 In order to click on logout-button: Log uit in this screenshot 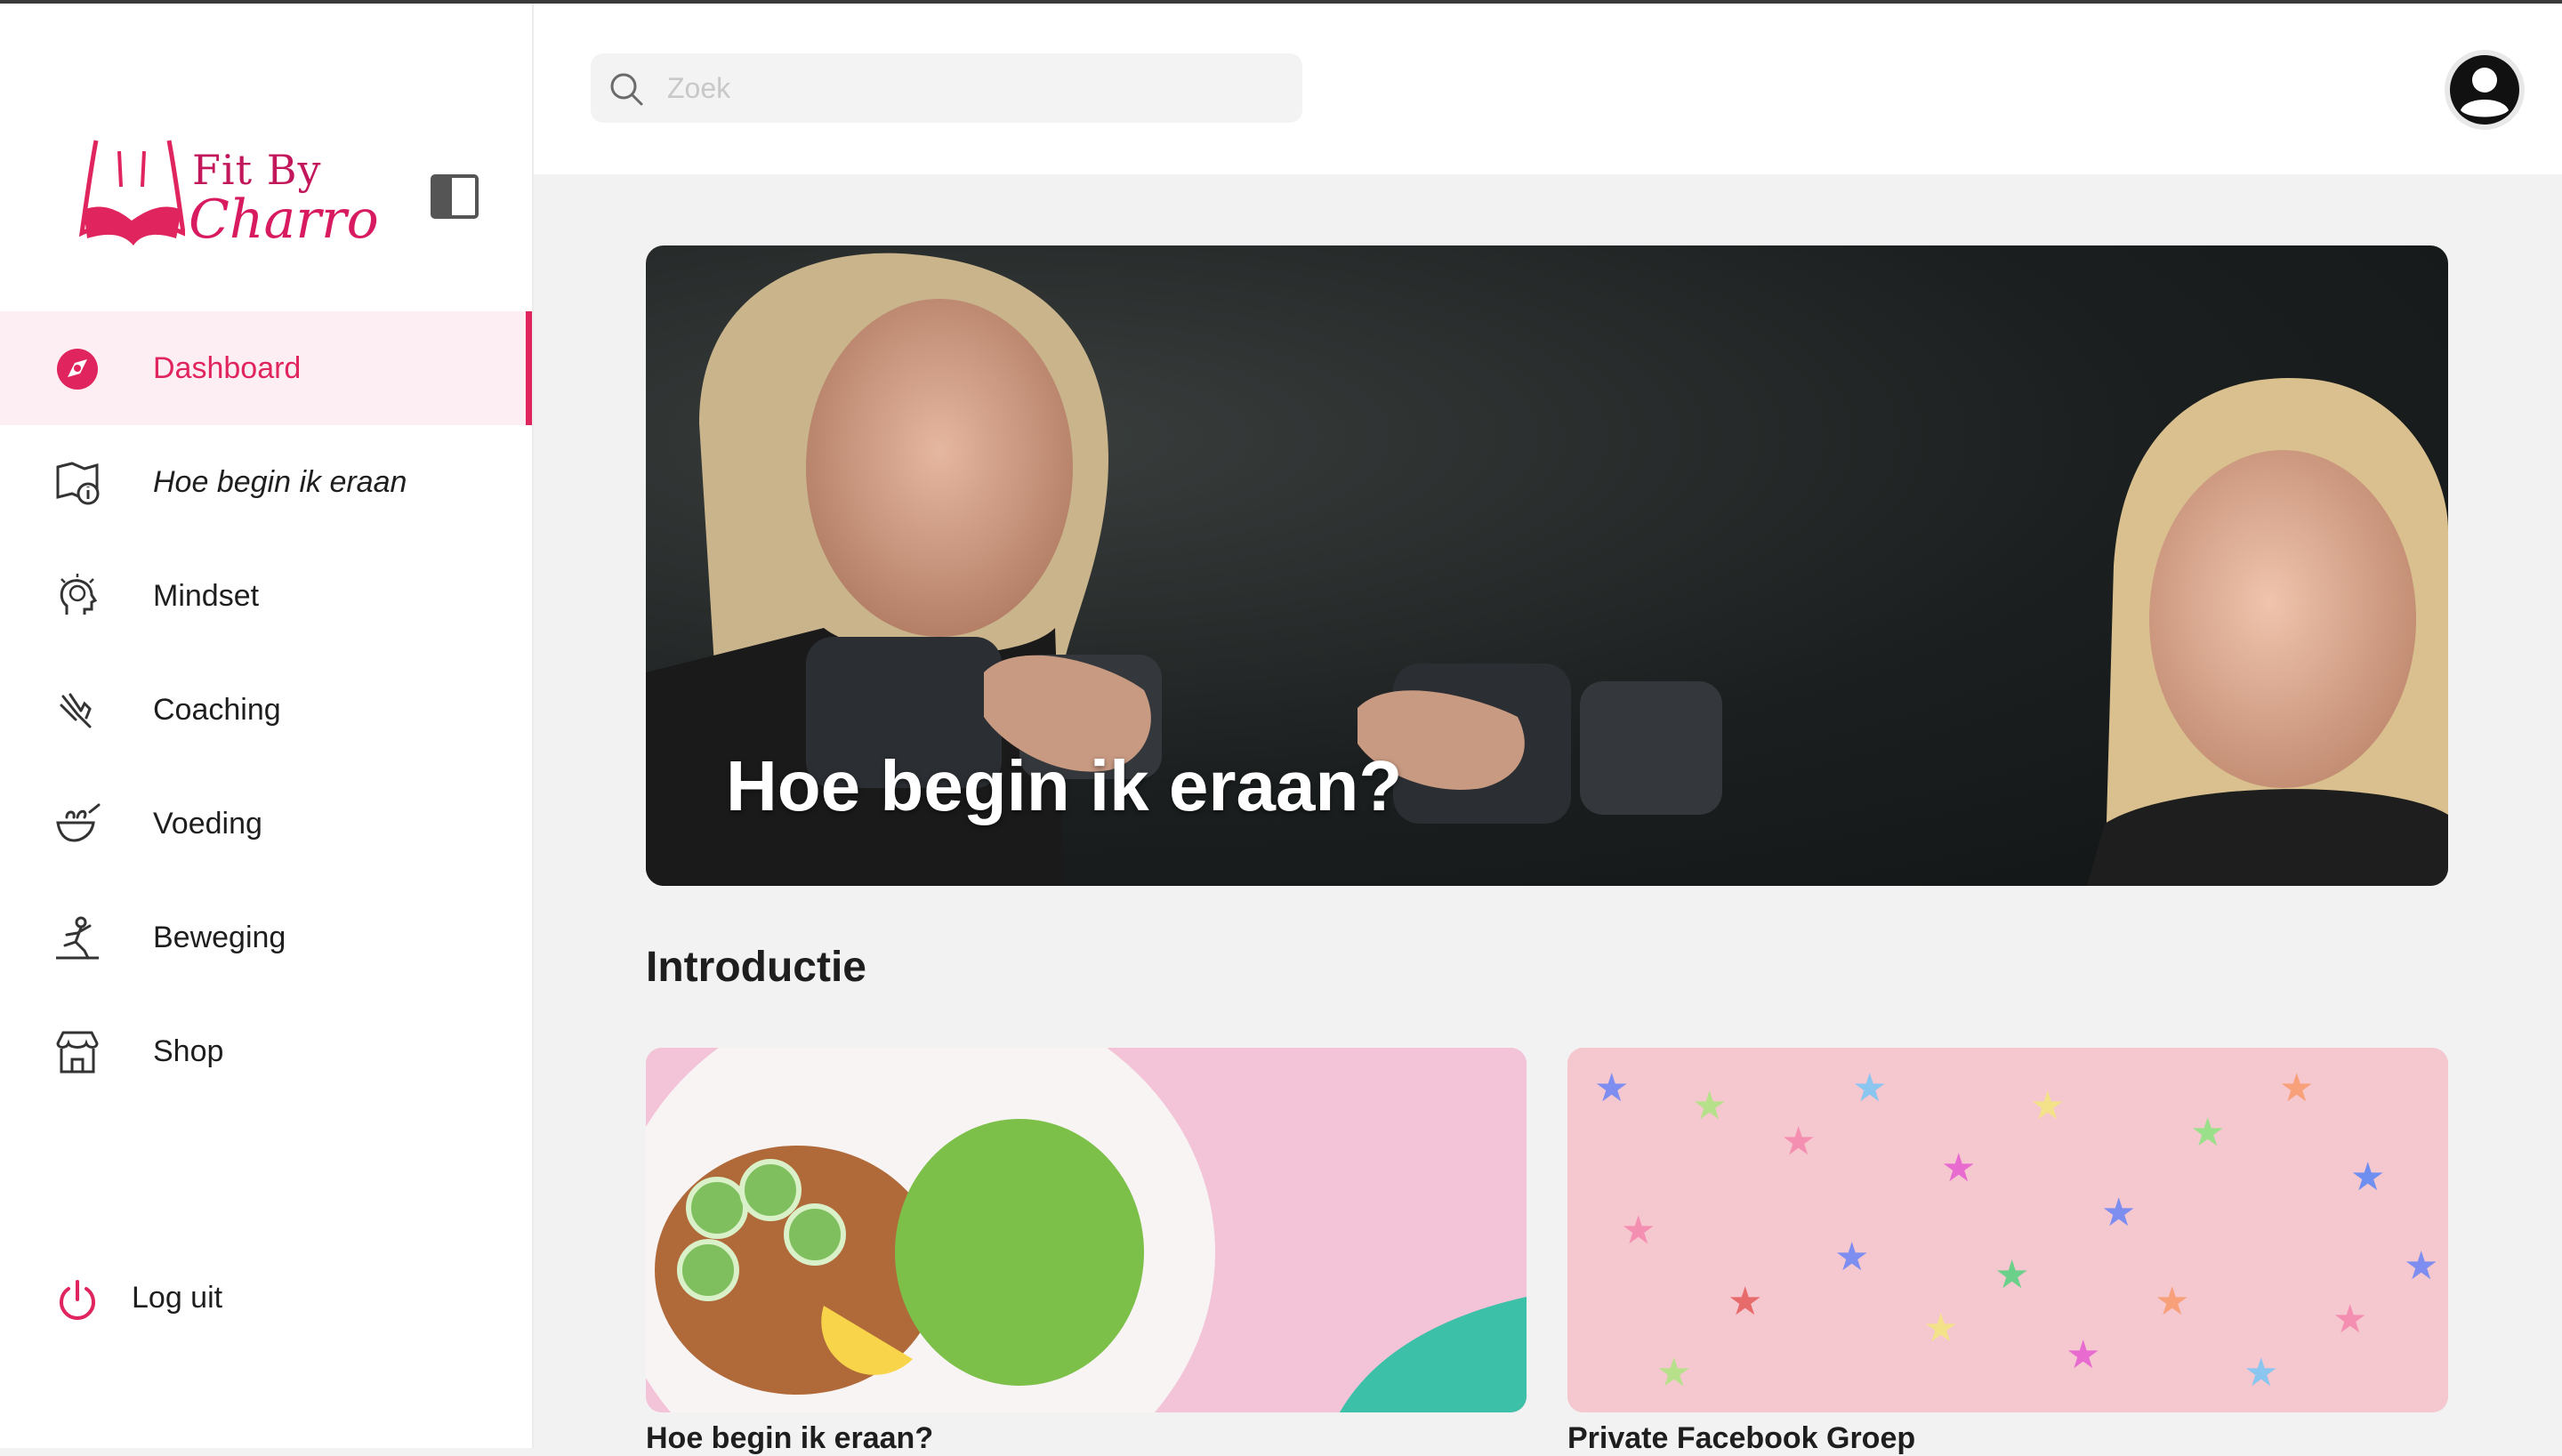, I will do `click(266, 1298)`.